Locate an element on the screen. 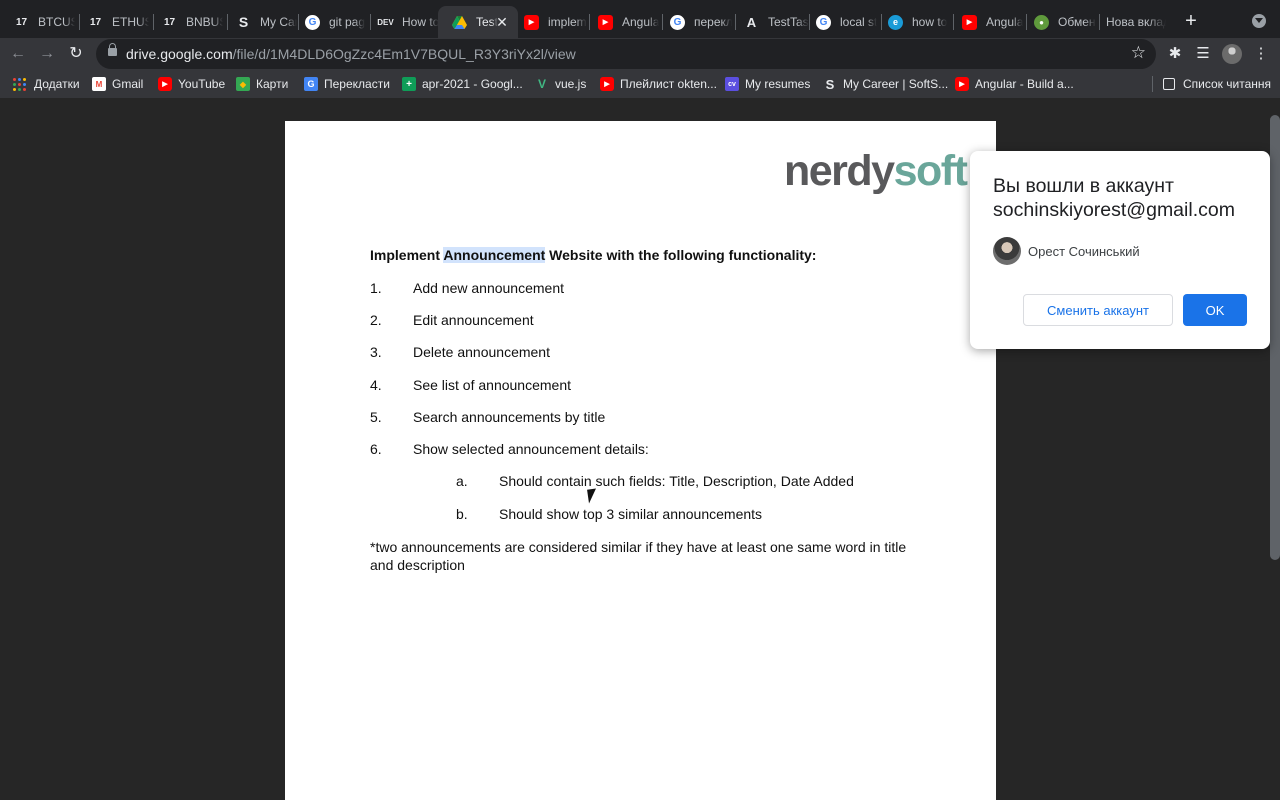 Image resolution: width=1280 pixels, height=800 pixels. sheets-icon: + is located at coordinates (409, 84).